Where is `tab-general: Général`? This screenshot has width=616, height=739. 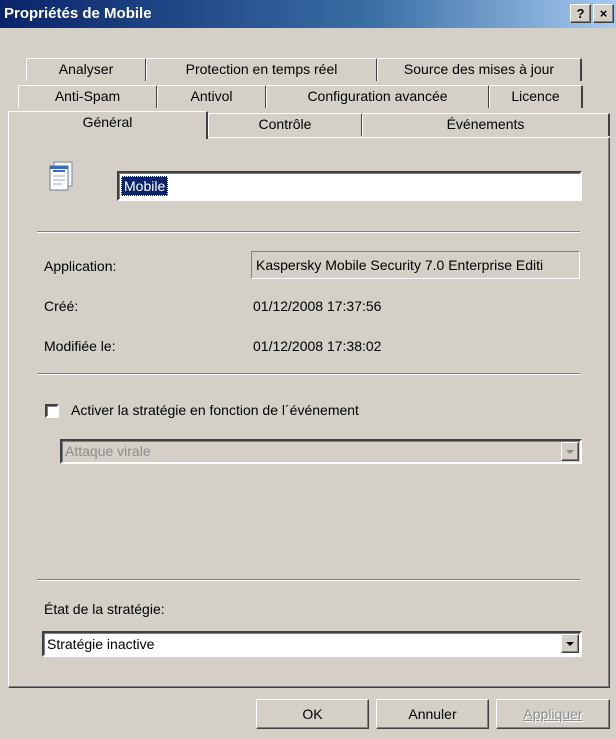 tab-general: Général is located at coordinates (108, 125).